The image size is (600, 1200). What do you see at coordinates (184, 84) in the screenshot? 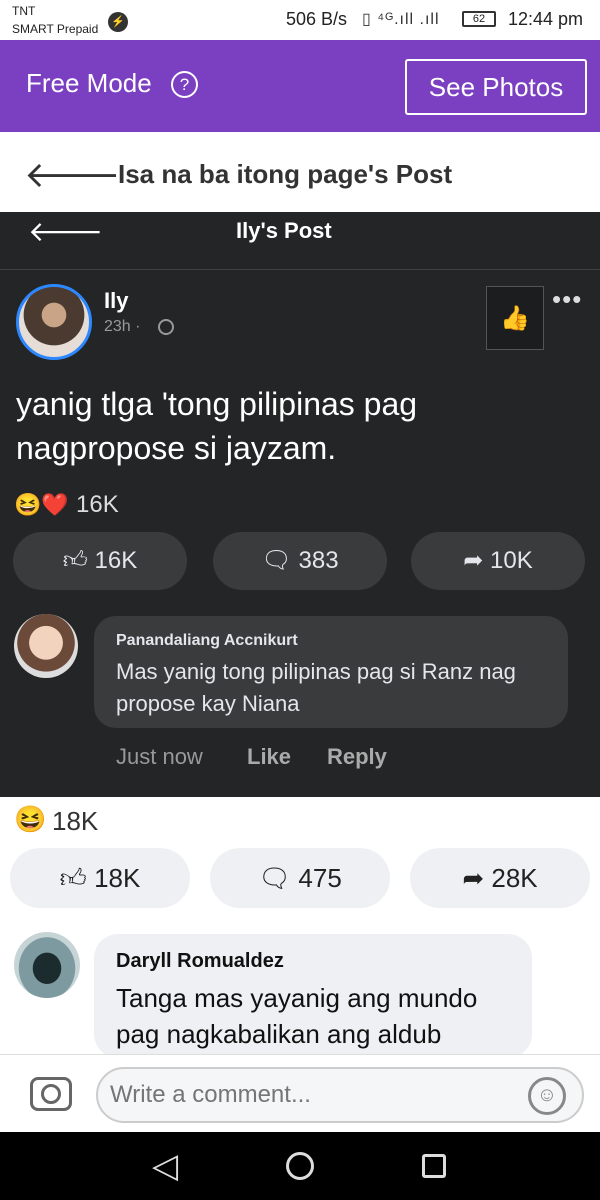
I see `help-icon: ?` at bounding box center [184, 84].